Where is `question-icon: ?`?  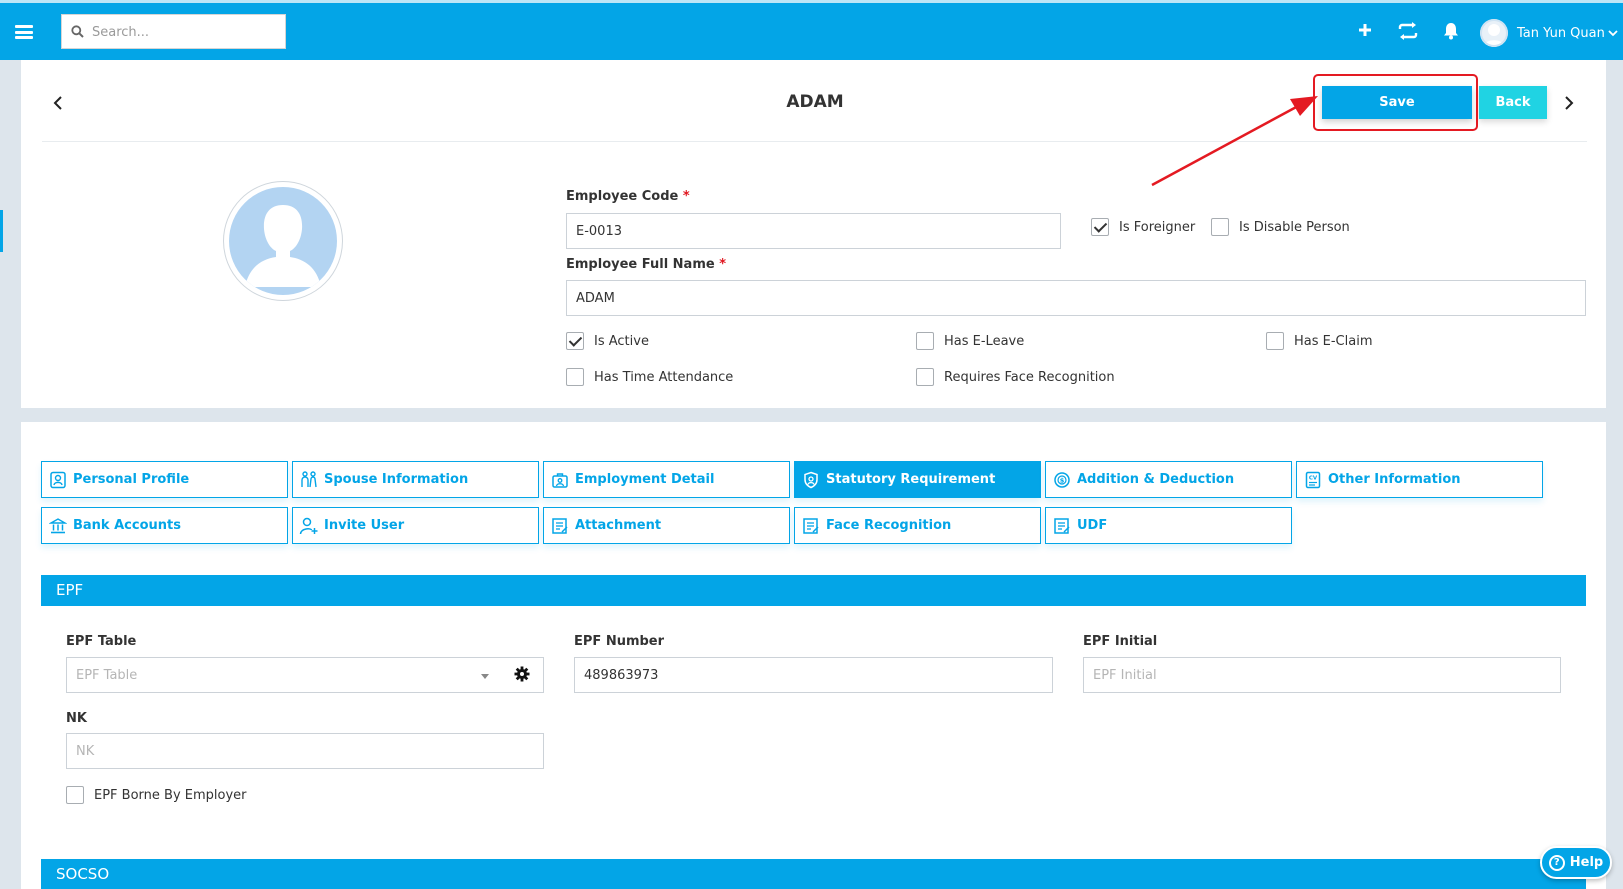 question-icon: ? is located at coordinates (1556, 862).